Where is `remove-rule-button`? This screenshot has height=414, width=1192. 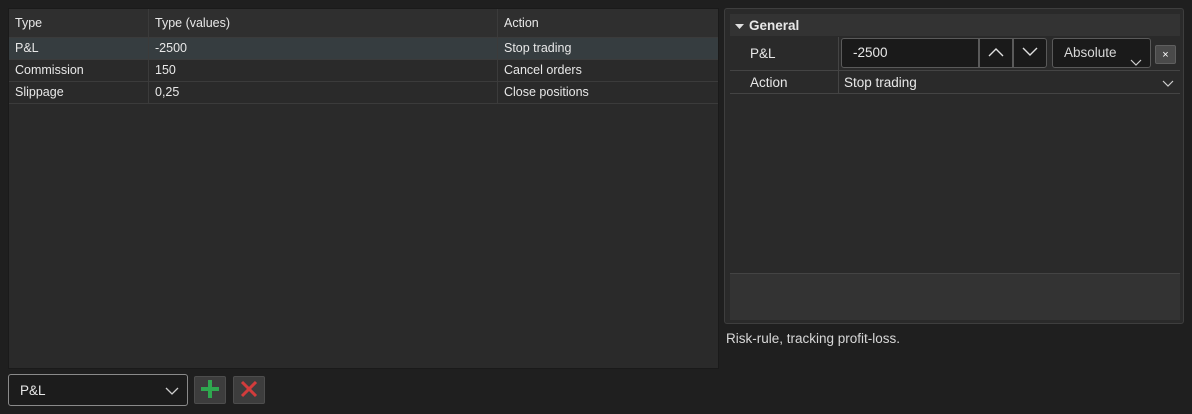
remove-rule-button is located at coordinates (249, 390).